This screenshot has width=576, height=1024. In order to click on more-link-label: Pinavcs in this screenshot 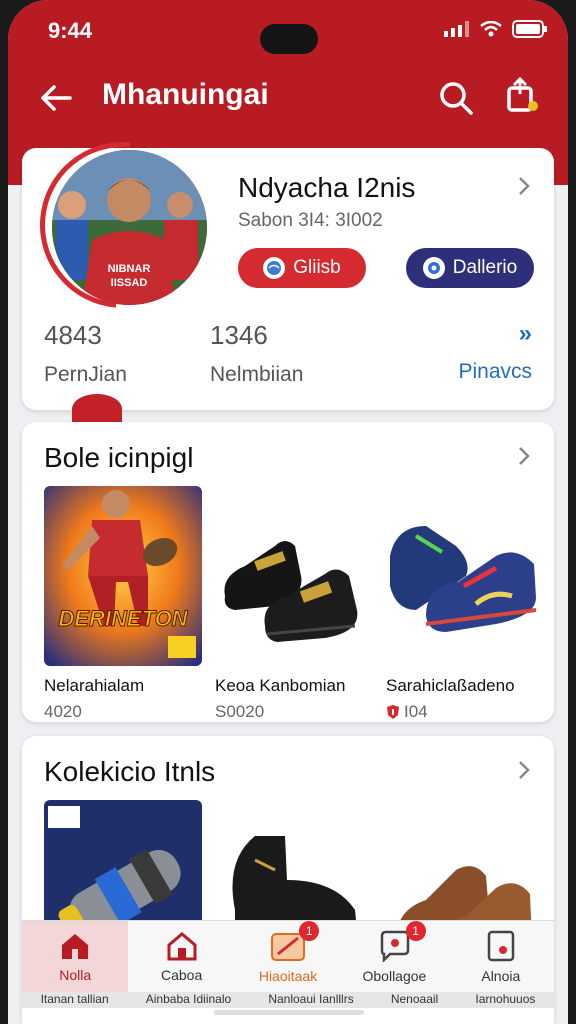, I will do `click(495, 371)`.